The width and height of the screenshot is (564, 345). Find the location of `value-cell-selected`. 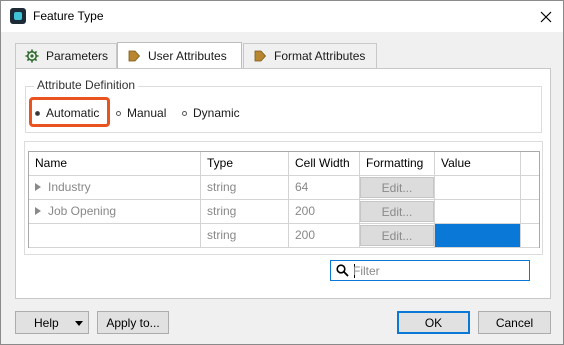

value-cell-selected is located at coordinates (478, 235).